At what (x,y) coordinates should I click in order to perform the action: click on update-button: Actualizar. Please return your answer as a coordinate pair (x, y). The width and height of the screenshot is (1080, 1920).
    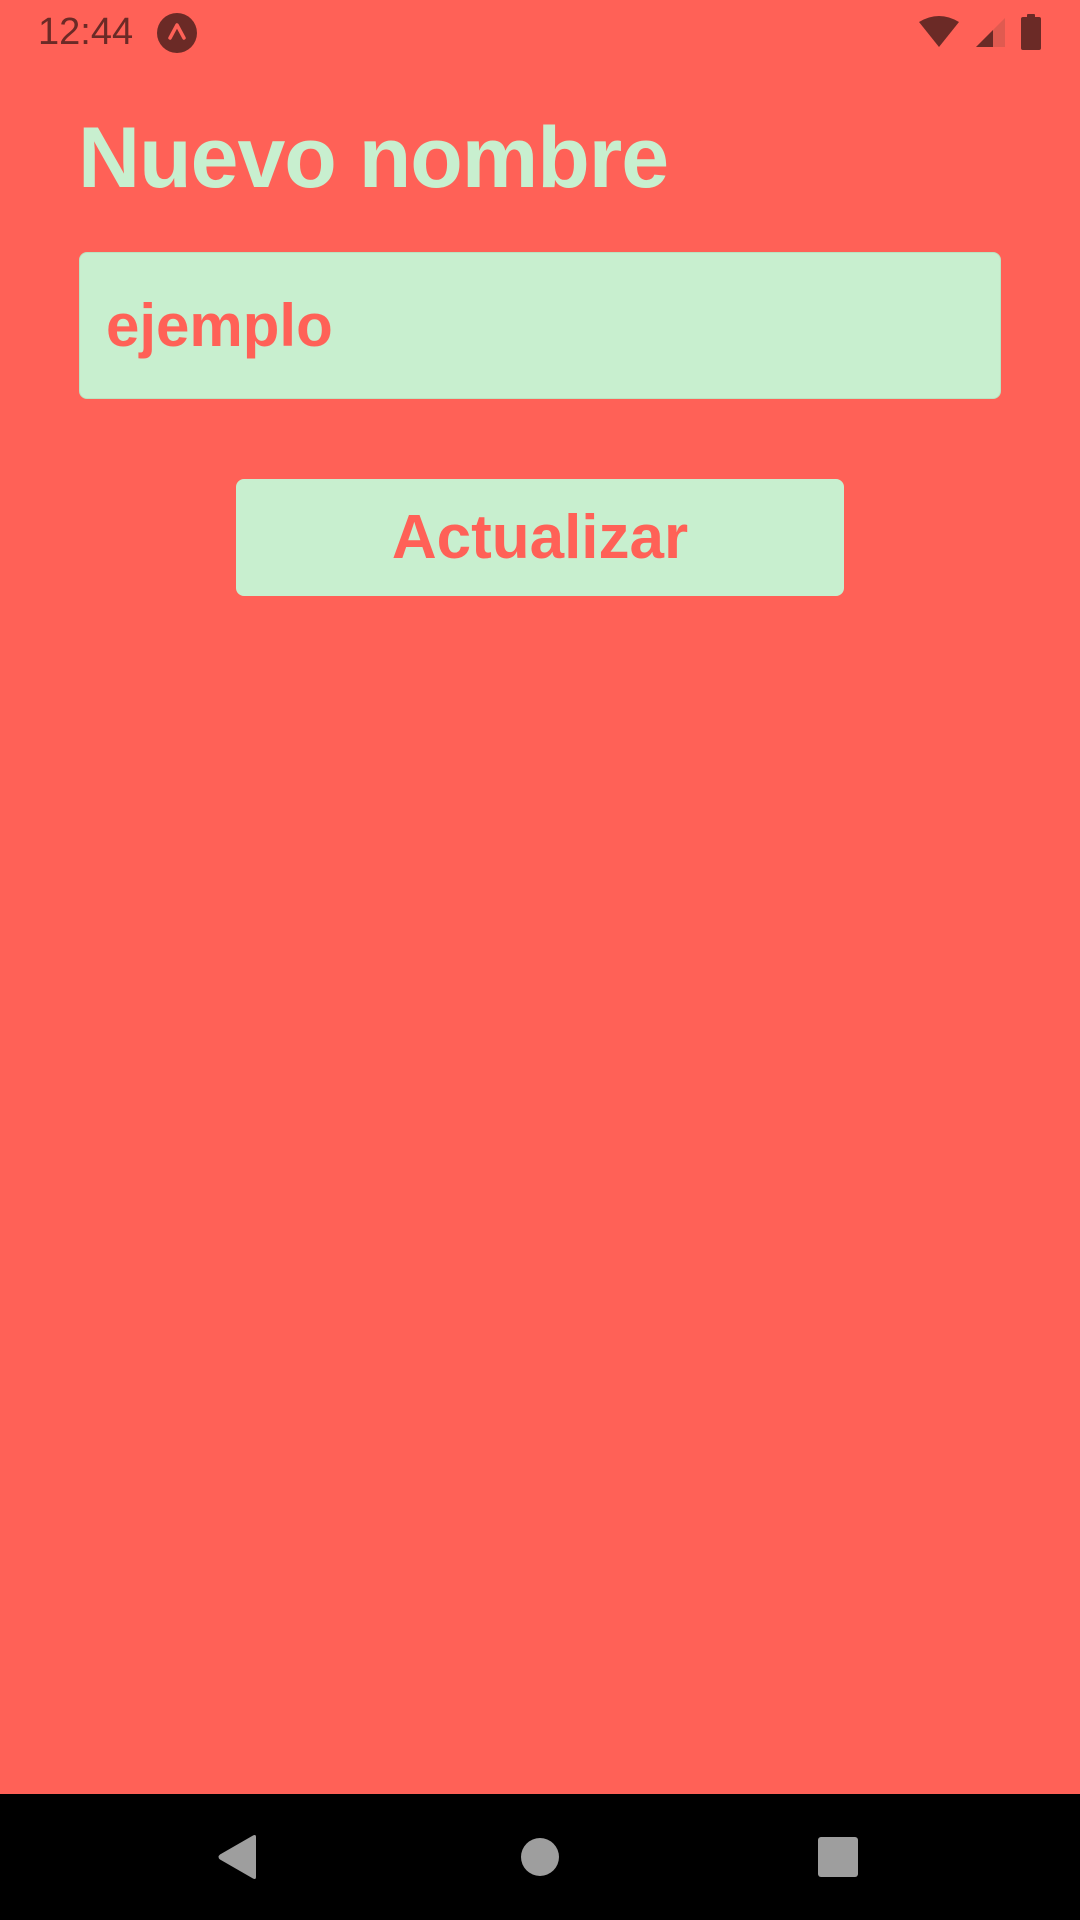
    Looking at the image, I should click on (540, 537).